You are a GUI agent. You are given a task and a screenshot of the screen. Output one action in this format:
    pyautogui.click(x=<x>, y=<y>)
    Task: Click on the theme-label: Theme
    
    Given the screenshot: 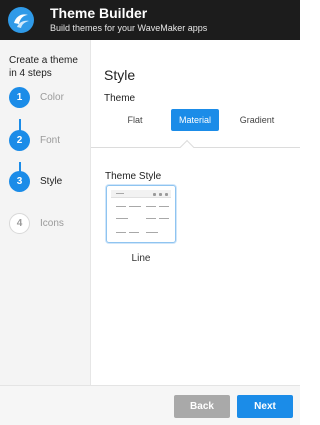 What is the action you would take?
    pyautogui.click(x=120, y=98)
    